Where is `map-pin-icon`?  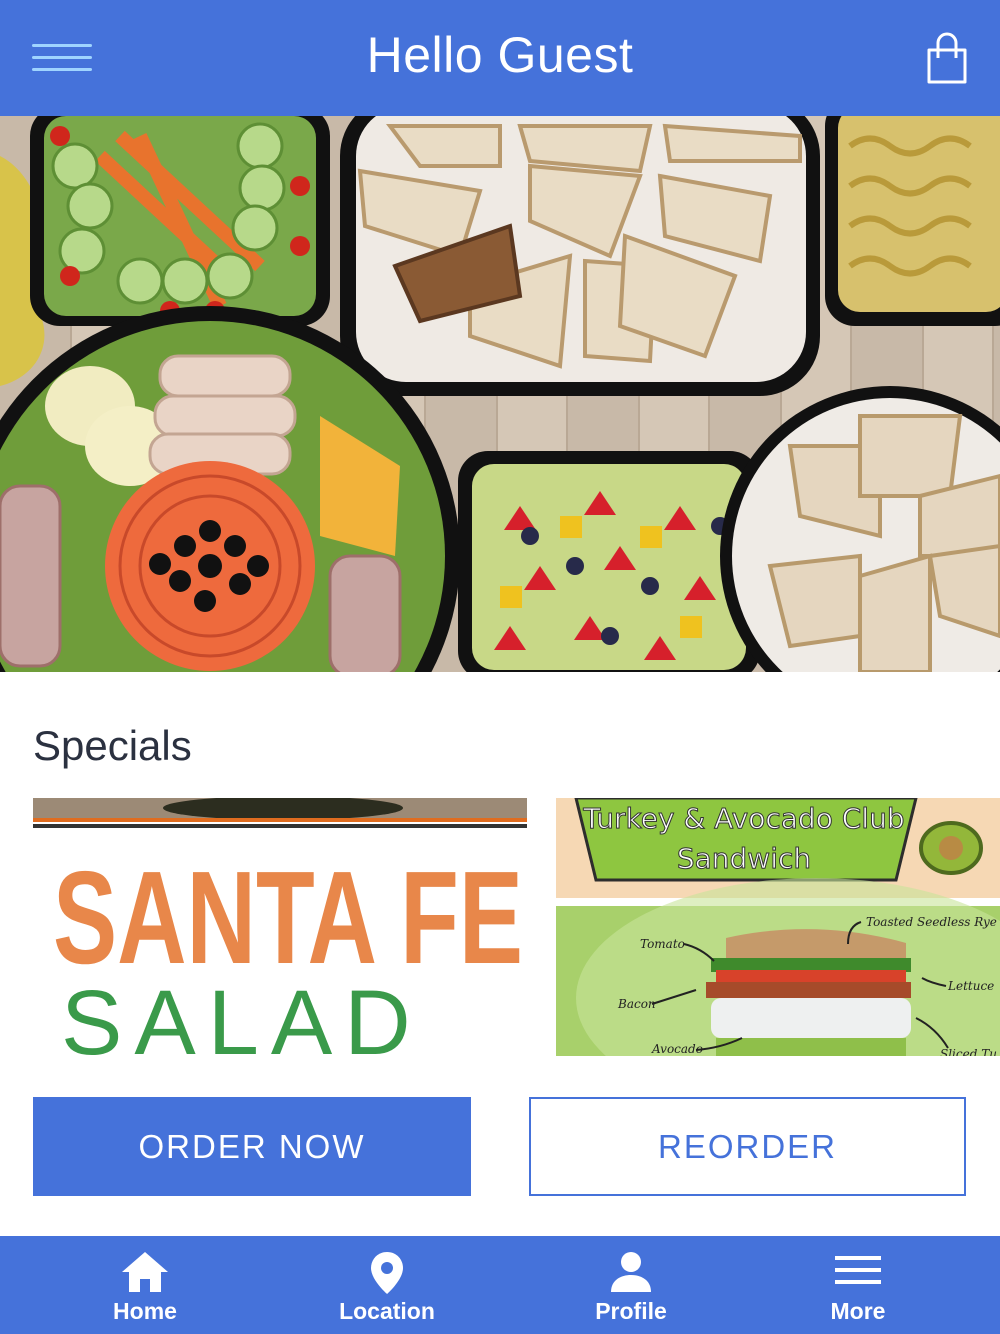 map-pin-icon is located at coordinates (387, 1275).